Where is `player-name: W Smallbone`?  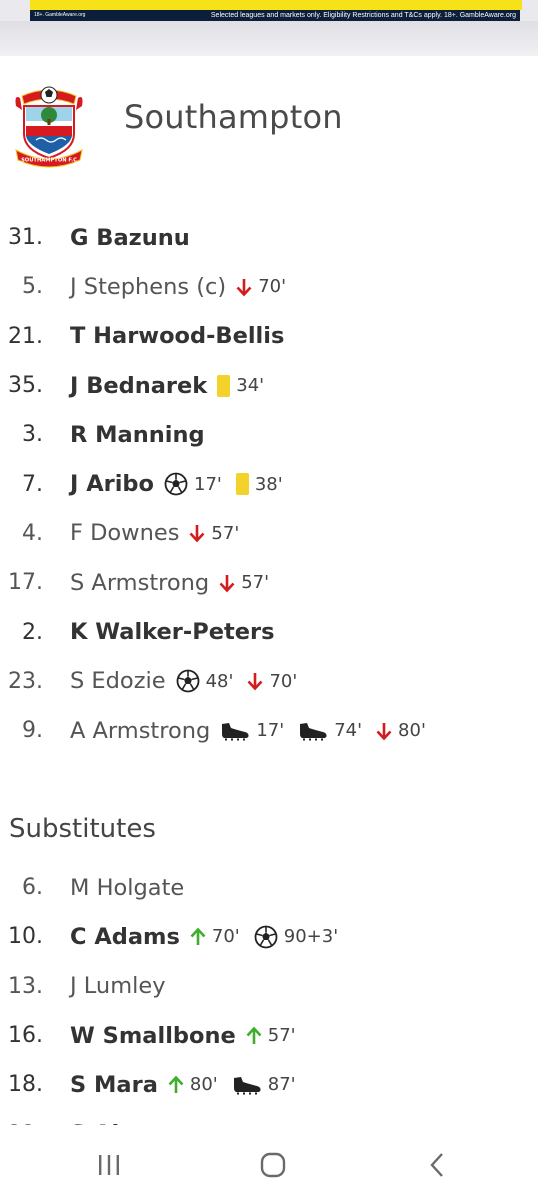
player-name: W Smallbone is located at coordinates (153, 1035).